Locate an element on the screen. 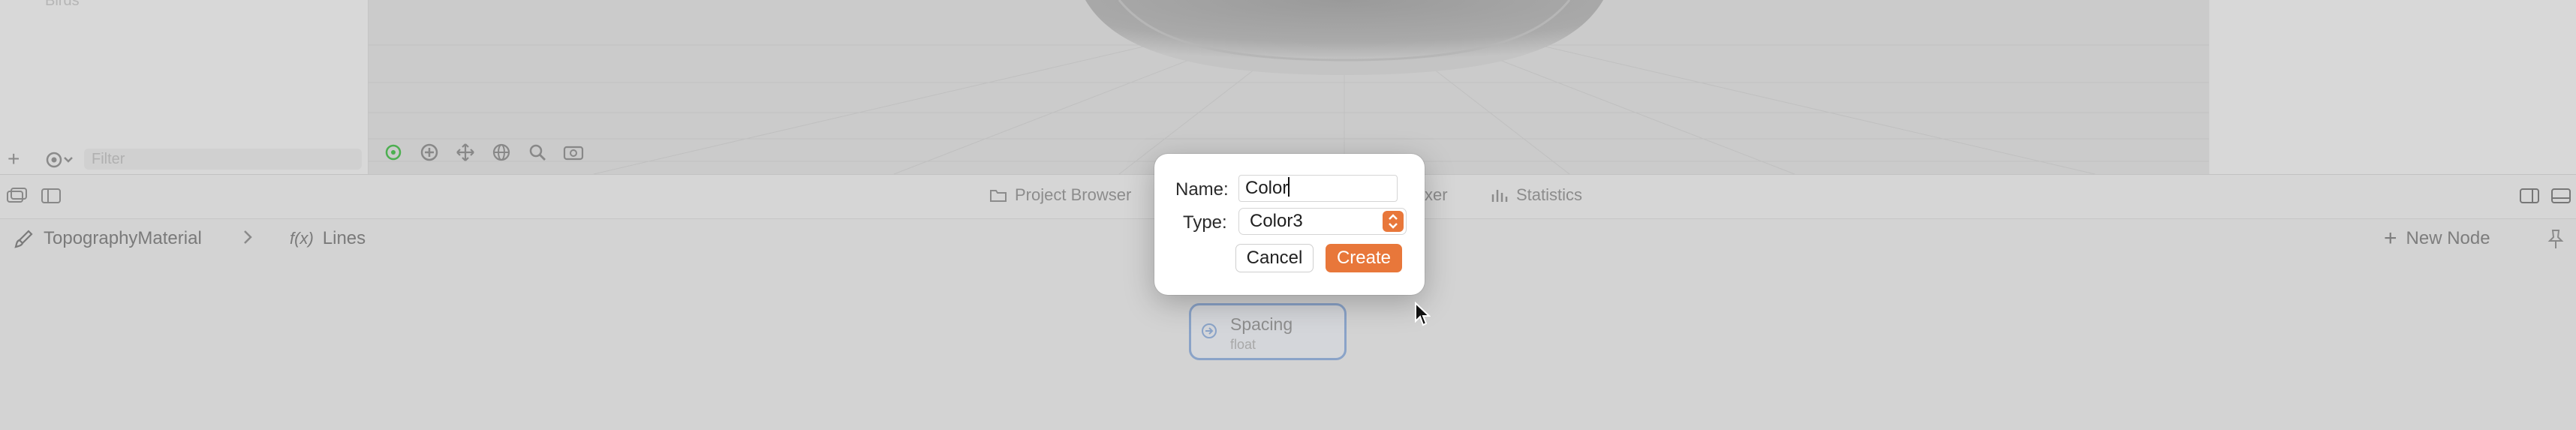 The image size is (2576, 430). new-node-label: New Node is located at coordinates (2448, 238).